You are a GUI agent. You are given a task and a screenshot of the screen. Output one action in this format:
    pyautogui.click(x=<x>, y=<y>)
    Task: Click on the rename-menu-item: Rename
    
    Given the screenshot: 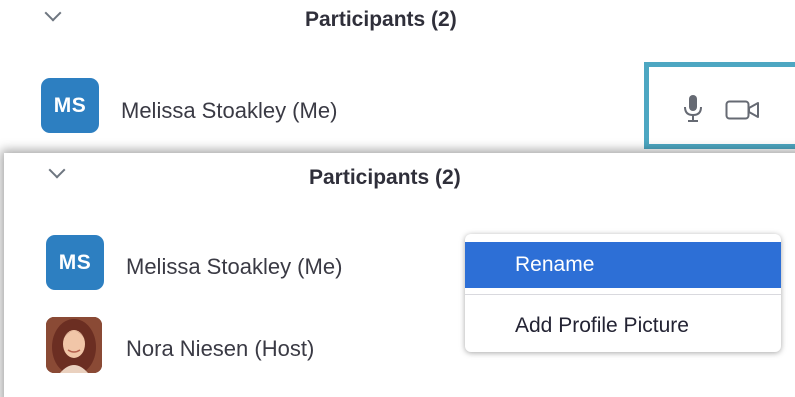 What is the action you would take?
    pyautogui.click(x=623, y=265)
    